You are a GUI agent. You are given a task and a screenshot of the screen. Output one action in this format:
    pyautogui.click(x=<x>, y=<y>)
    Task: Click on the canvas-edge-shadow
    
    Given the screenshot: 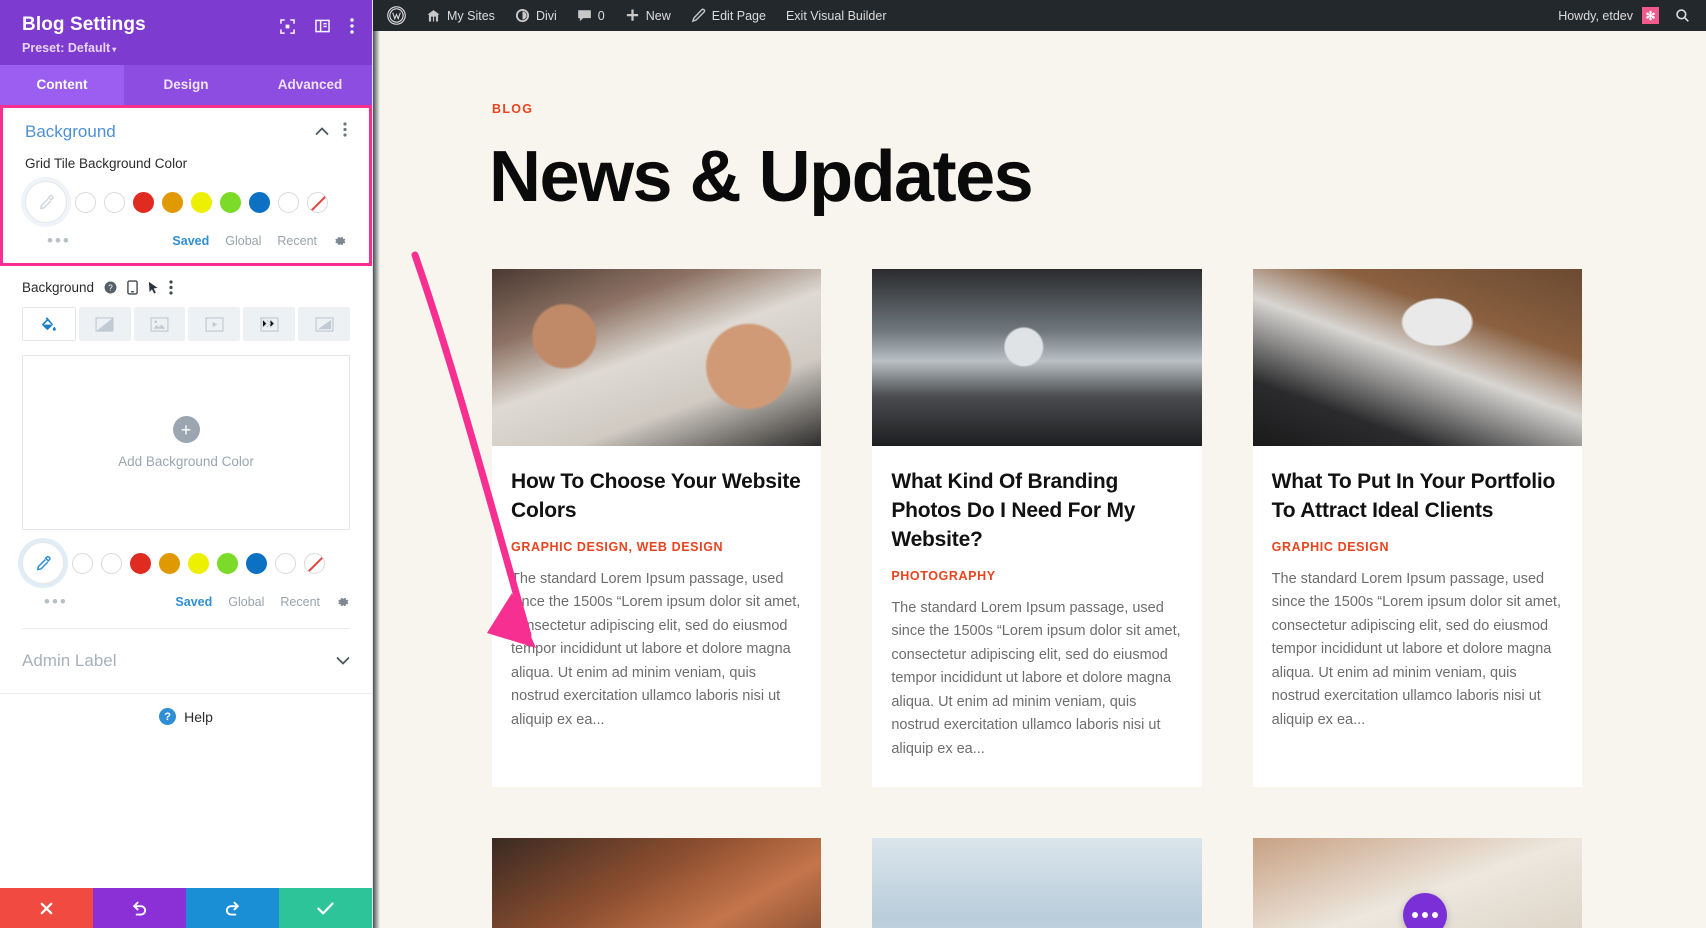 What is the action you would take?
    pyautogui.click(x=376, y=479)
    